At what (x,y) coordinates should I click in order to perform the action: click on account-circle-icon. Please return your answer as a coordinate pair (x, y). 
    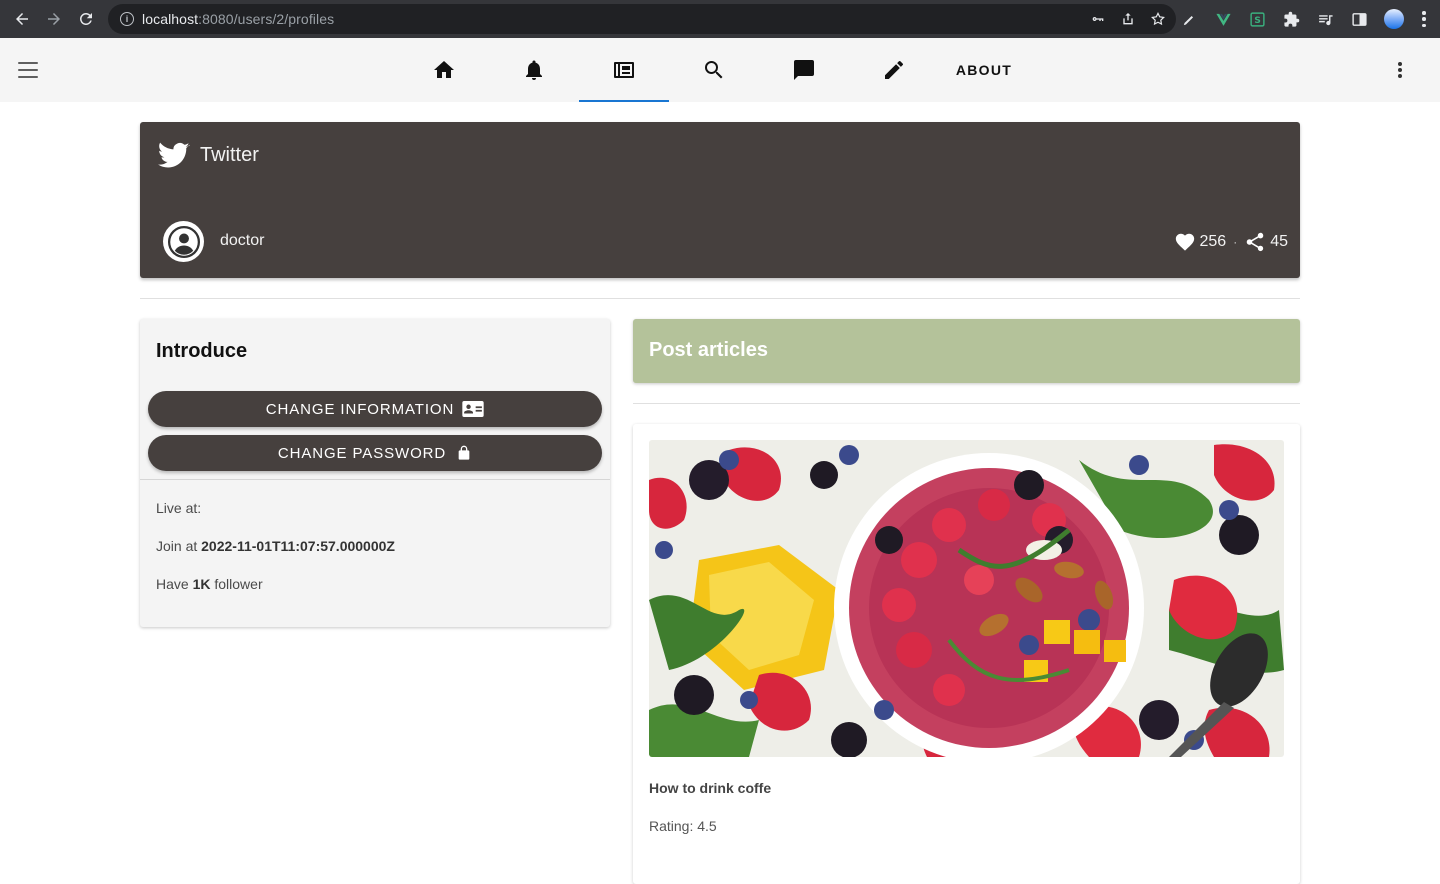
    Looking at the image, I should click on (183, 241).